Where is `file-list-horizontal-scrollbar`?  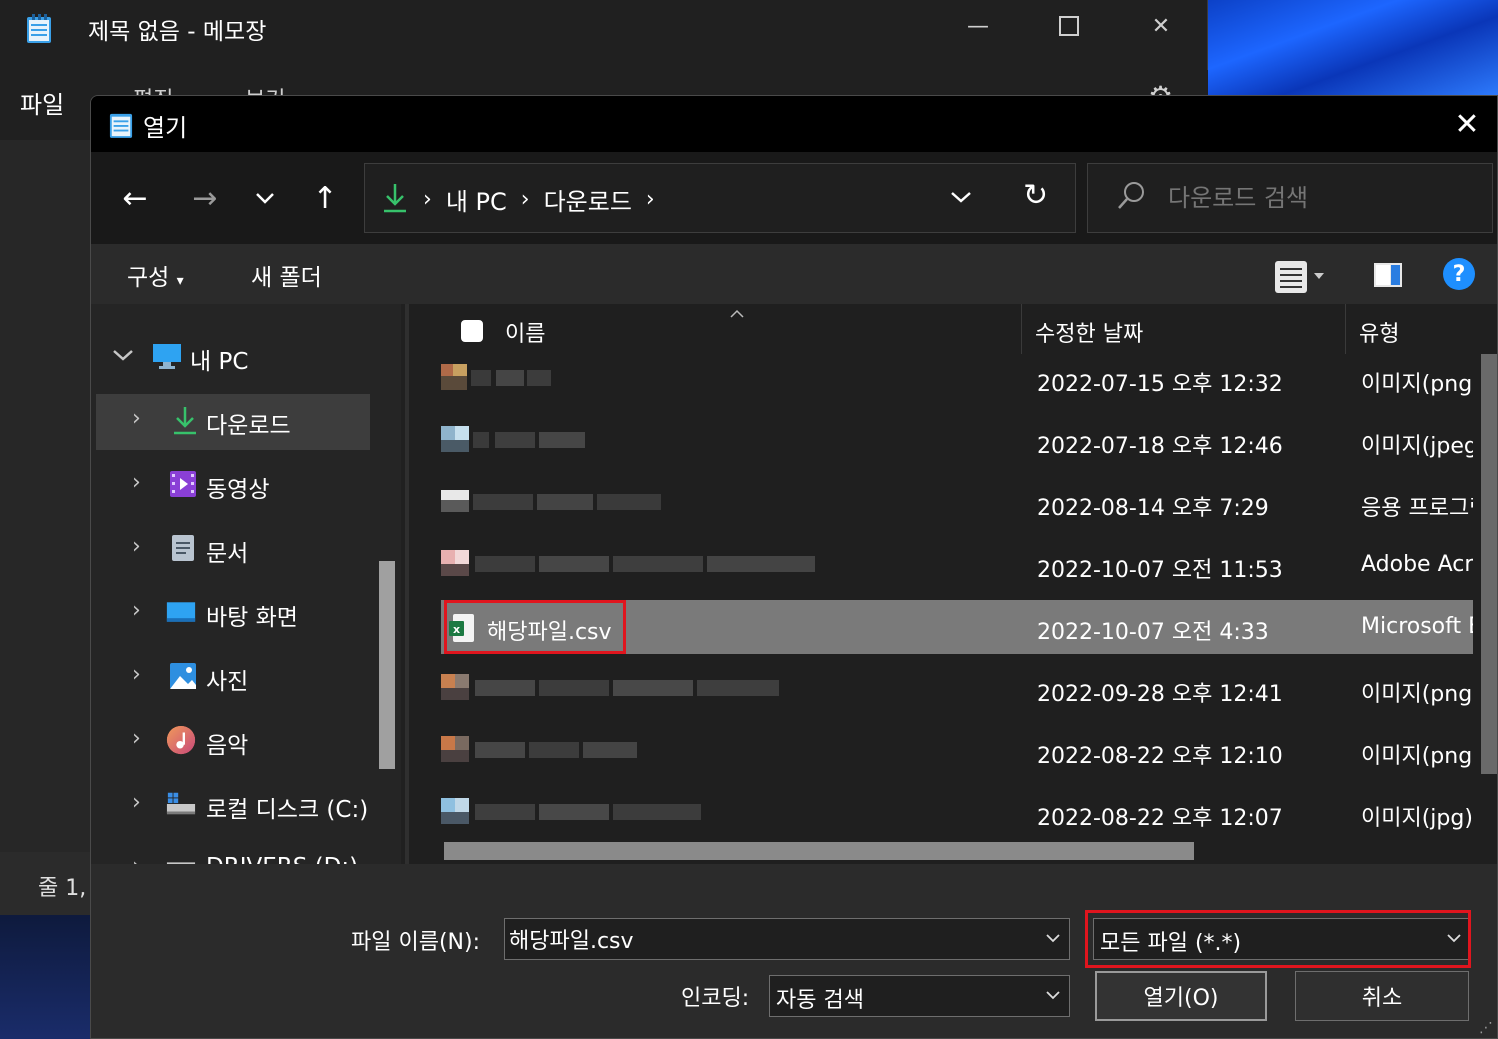 file-list-horizontal-scrollbar is located at coordinates (819, 851).